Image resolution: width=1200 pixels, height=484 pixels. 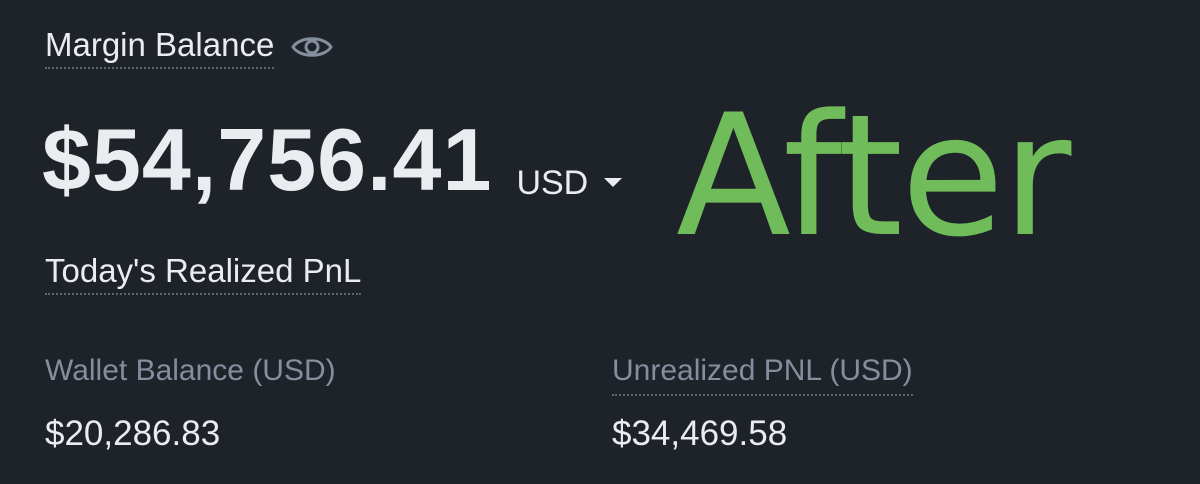 What do you see at coordinates (267, 159) in the screenshot?
I see `margin-balance-value: $54,756.41` at bounding box center [267, 159].